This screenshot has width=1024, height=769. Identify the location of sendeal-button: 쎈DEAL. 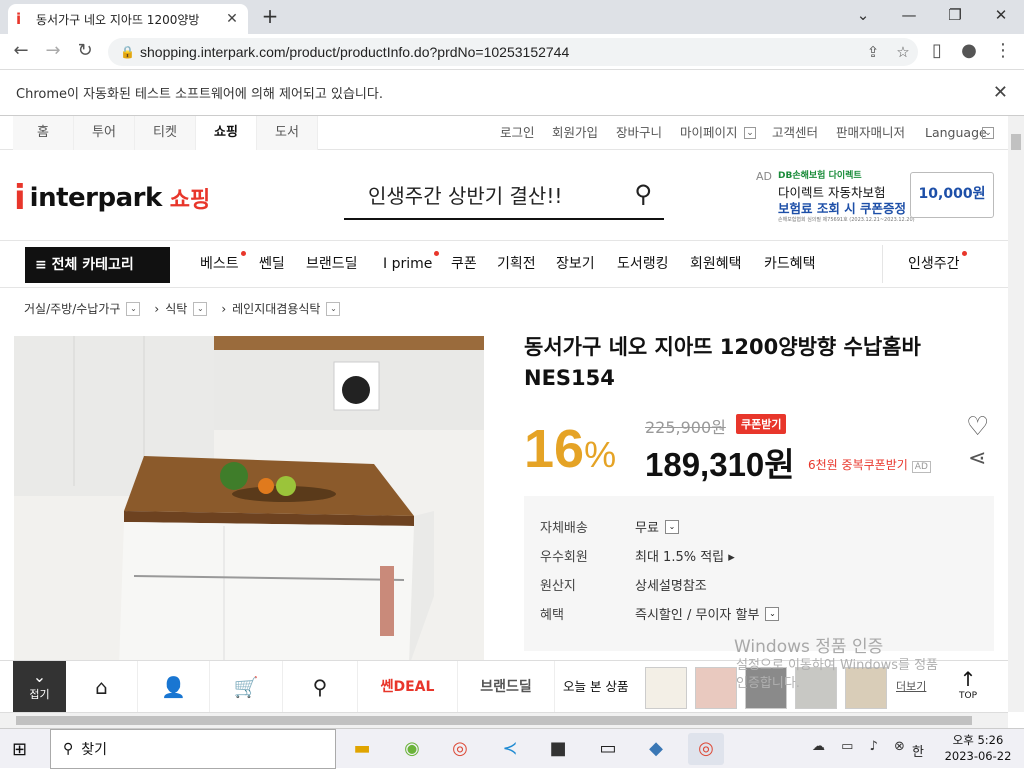
(408, 687).